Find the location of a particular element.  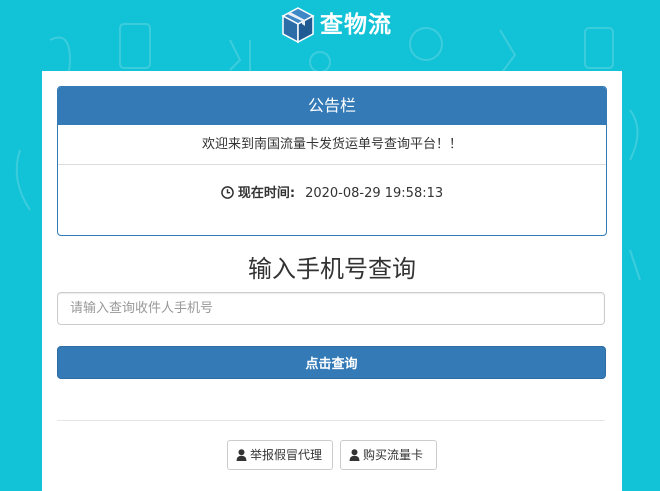

package-box-icon is located at coordinates (298, 25).